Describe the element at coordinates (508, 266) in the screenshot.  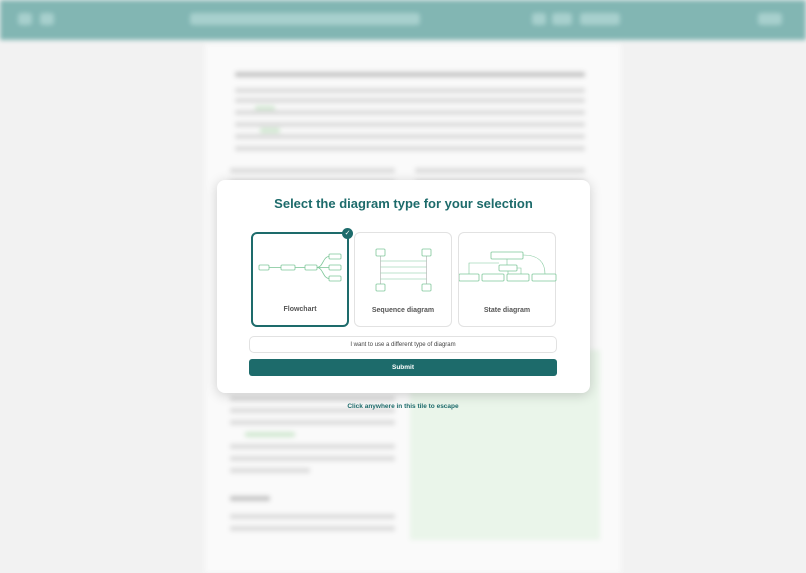
I see `state-diagram-preview-icon` at that location.